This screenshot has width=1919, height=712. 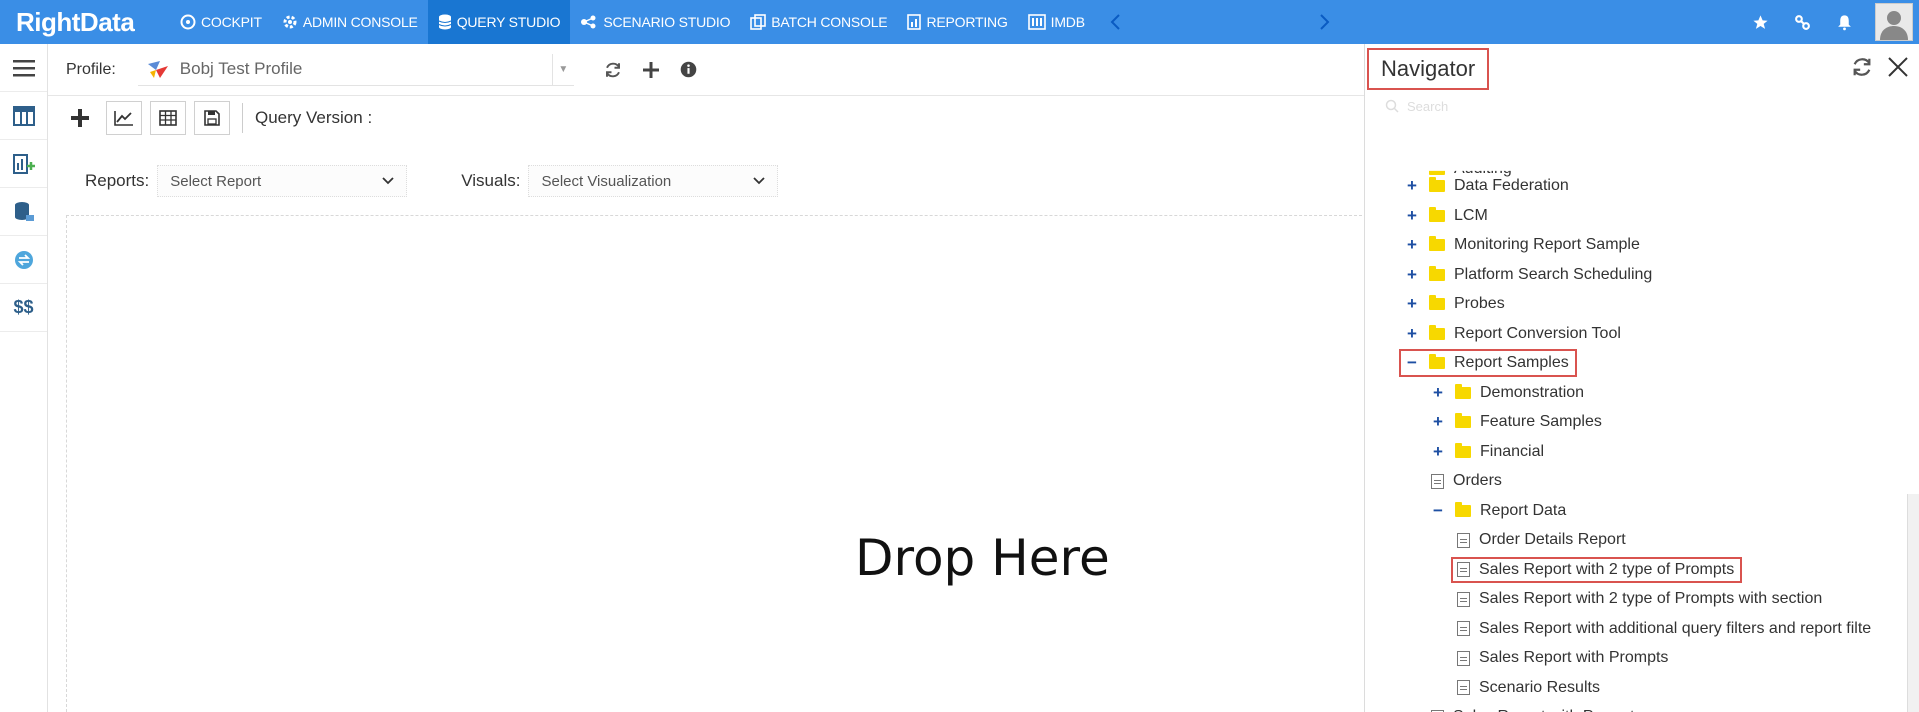 I want to click on tree-report: Order Details Report, so click(x=1541, y=540).